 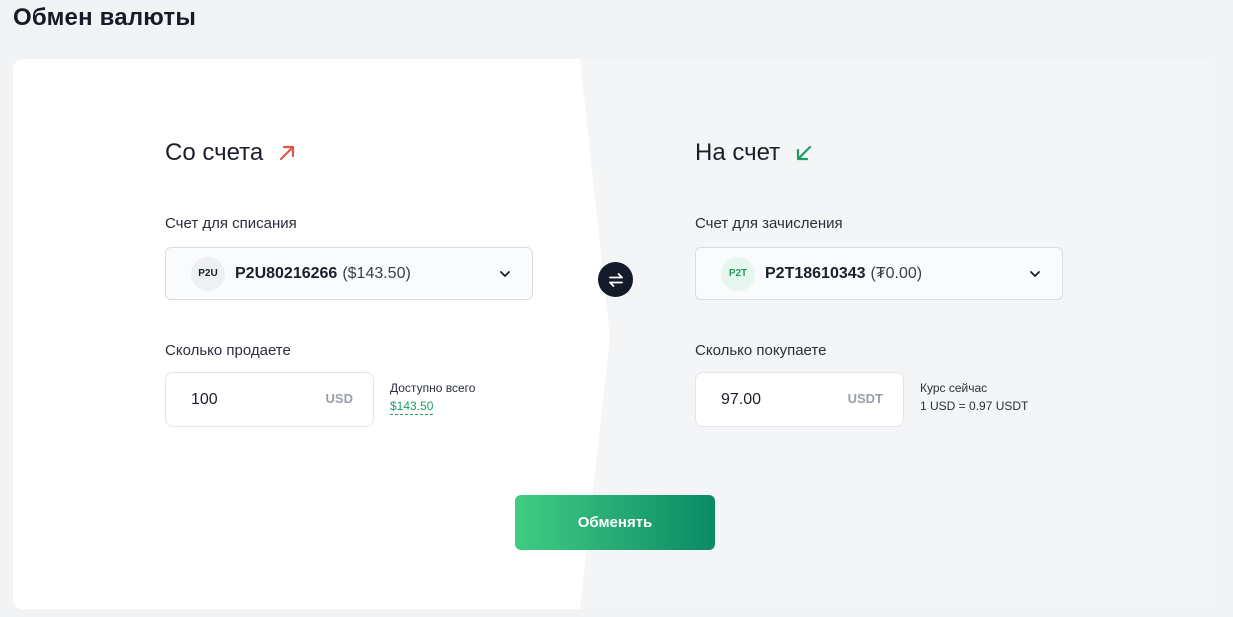 I want to click on sell-amount-input, so click(x=251, y=399).